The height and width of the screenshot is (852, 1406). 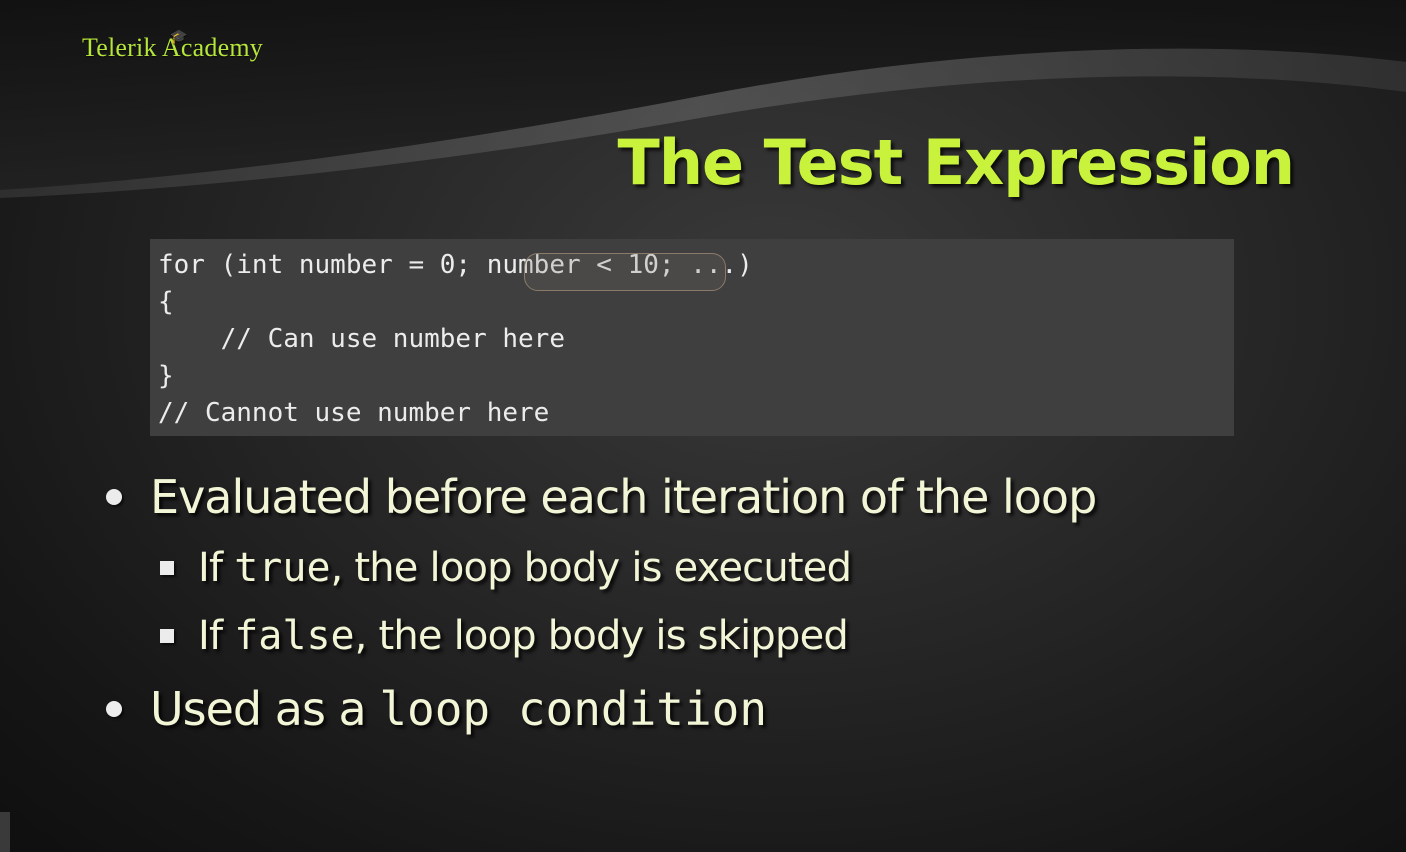 What do you see at coordinates (282, 568) in the screenshot?
I see `code-keyword-true: true` at bounding box center [282, 568].